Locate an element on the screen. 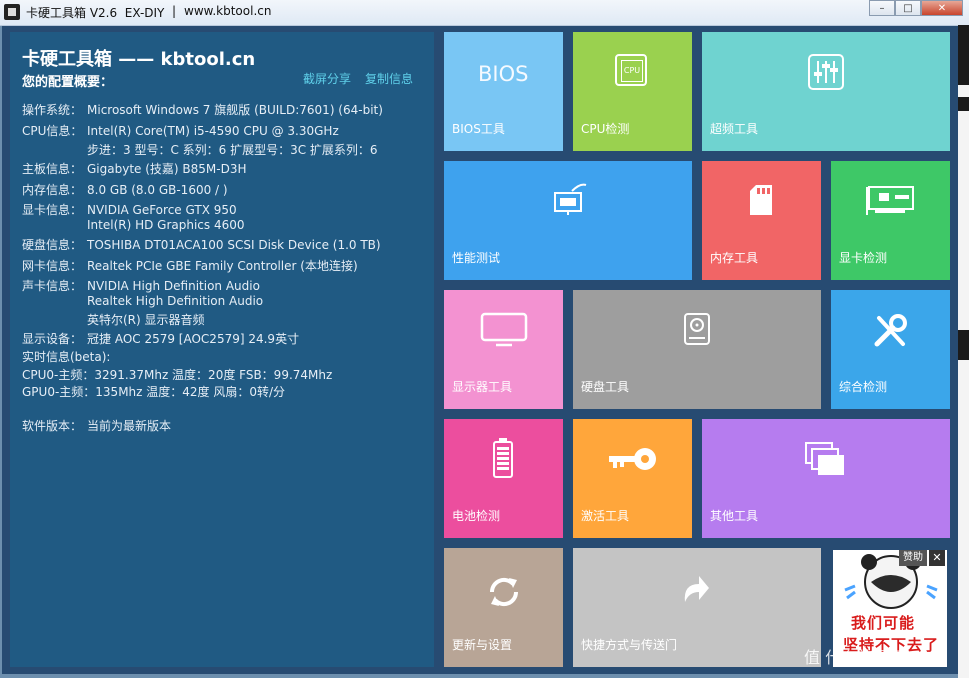  tile-label: 显卡检测 is located at coordinates (863, 258).